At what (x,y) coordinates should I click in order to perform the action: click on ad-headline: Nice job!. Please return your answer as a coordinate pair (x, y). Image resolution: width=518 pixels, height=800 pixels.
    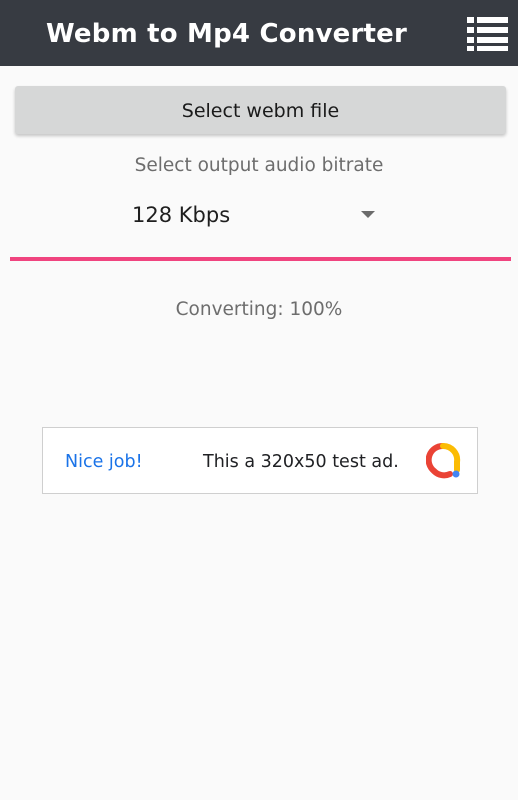
    Looking at the image, I should click on (104, 462).